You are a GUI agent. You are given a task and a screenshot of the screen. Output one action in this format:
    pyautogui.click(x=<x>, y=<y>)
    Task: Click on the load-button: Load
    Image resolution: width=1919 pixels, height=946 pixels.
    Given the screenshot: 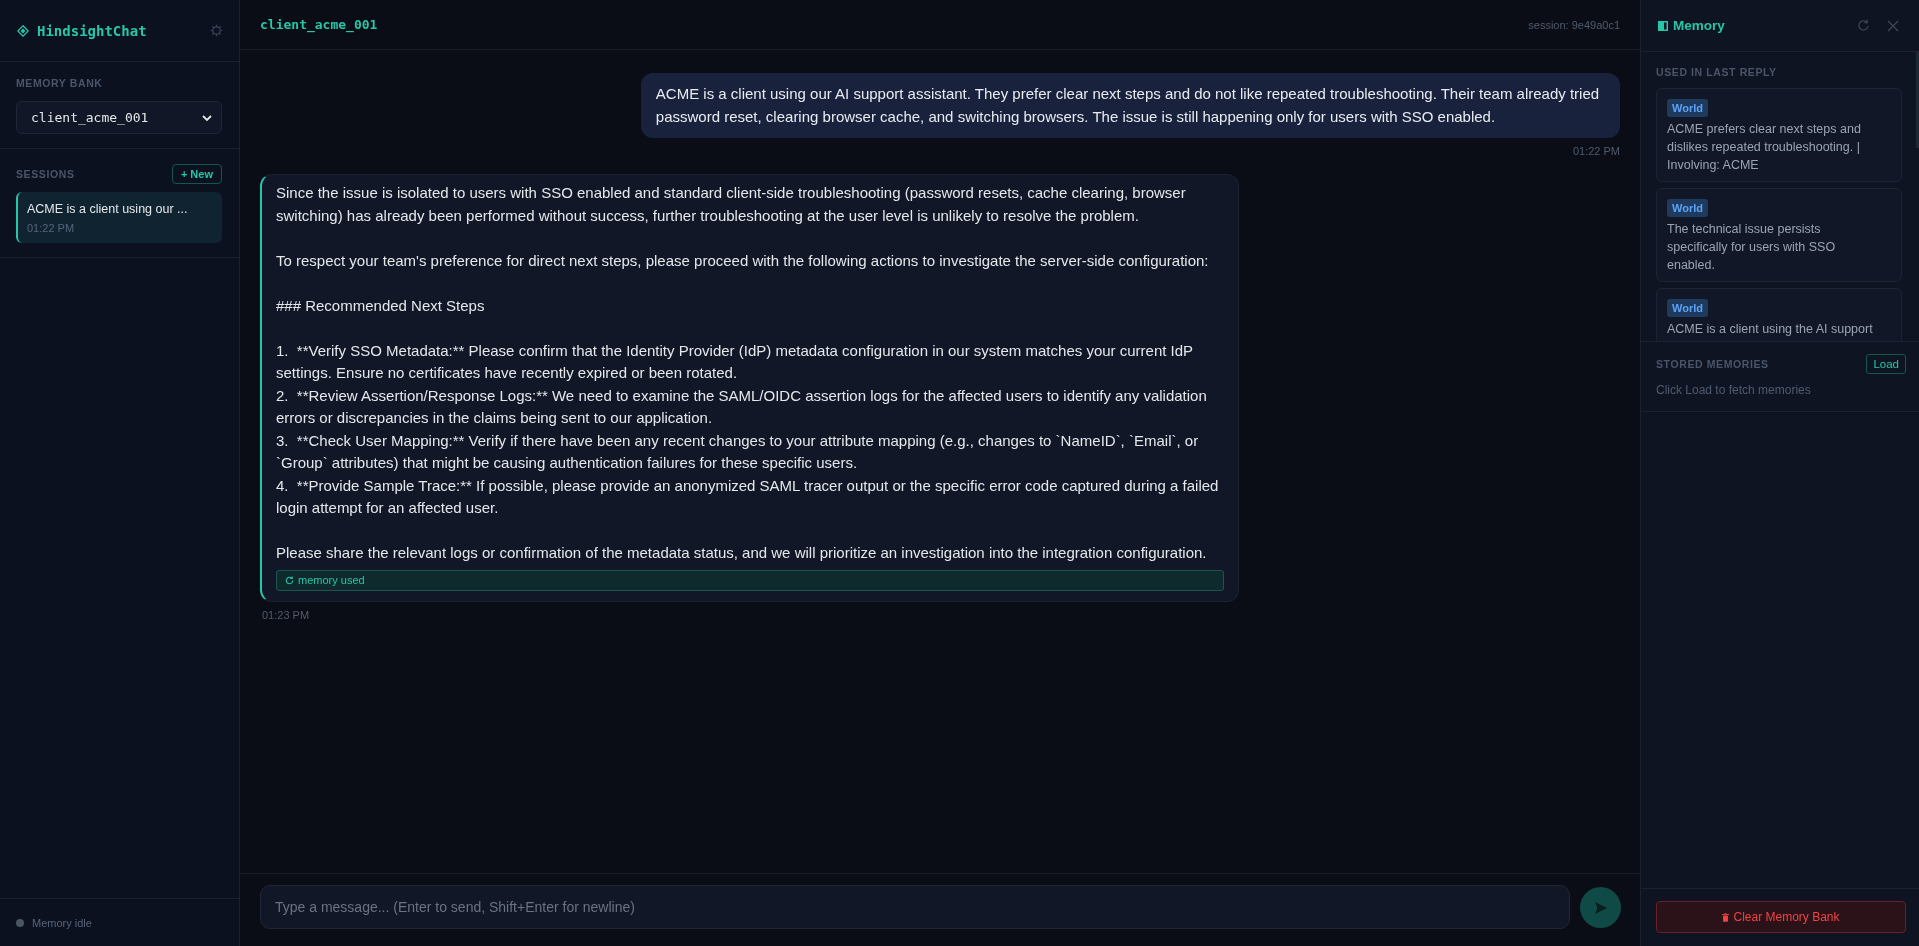 What is the action you would take?
    pyautogui.click(x=1886, y=364)
    